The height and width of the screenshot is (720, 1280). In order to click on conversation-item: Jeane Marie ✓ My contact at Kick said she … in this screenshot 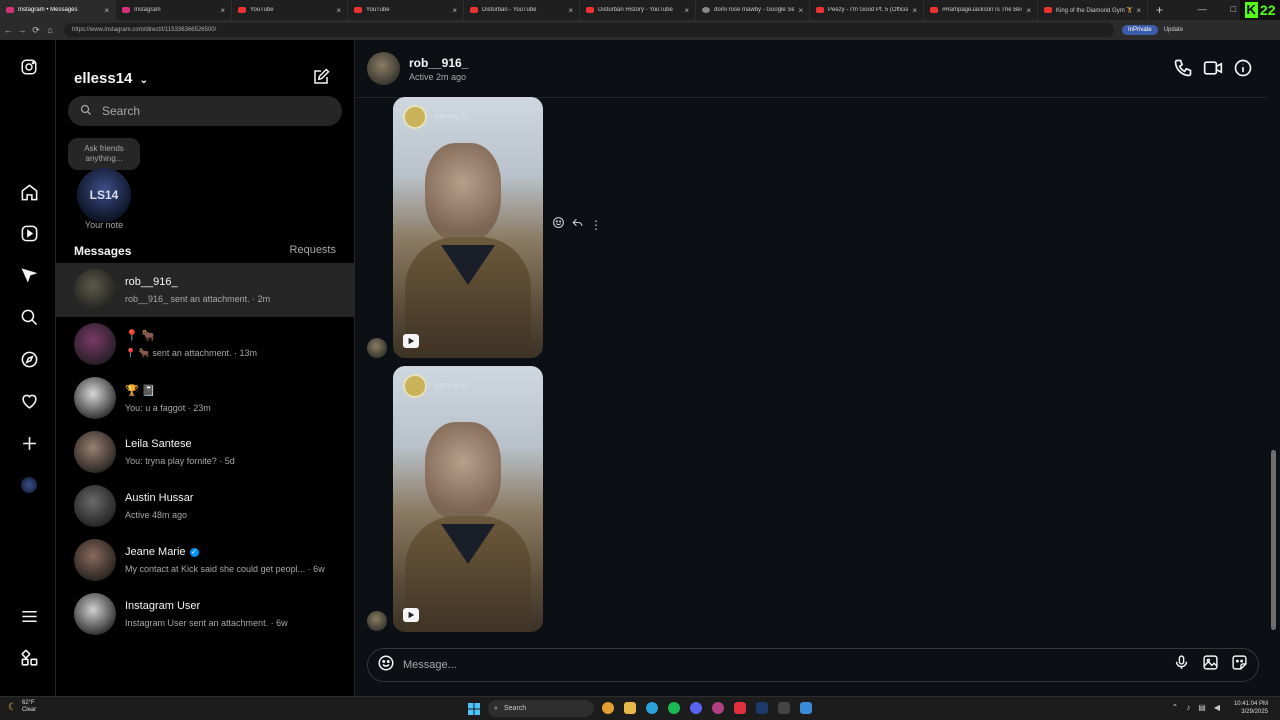, I will do `click(205, 560)`.